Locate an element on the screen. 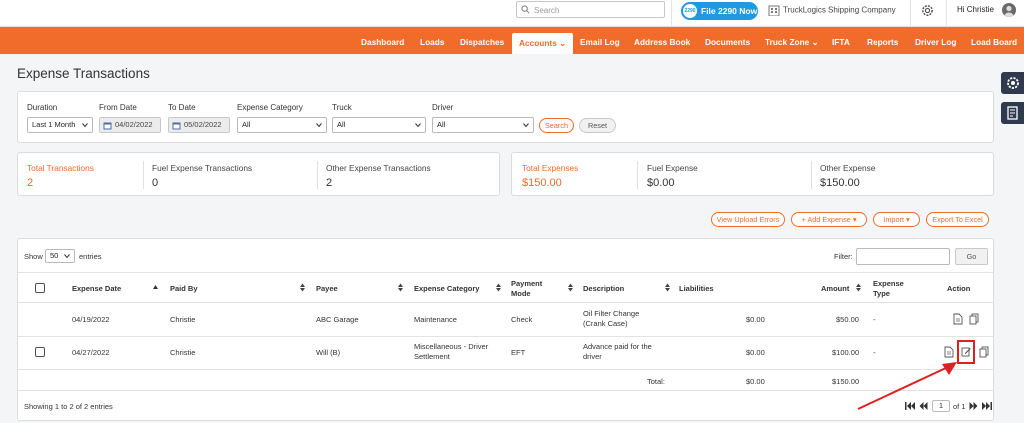 The image size is (1024, 423). driver-label: Driver is located at coordinates (443, 107).